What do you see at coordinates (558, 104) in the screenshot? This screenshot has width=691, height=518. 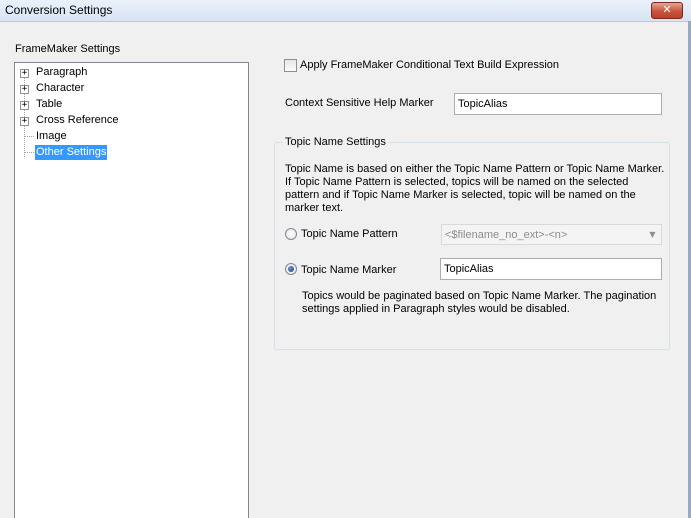 I see `cshm-input: TopicAlias` at bounding box center [558, 104].